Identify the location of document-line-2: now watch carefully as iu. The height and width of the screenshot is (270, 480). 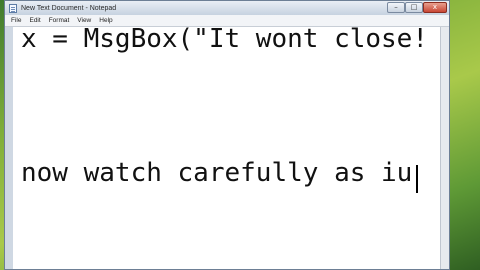
(217, 173).